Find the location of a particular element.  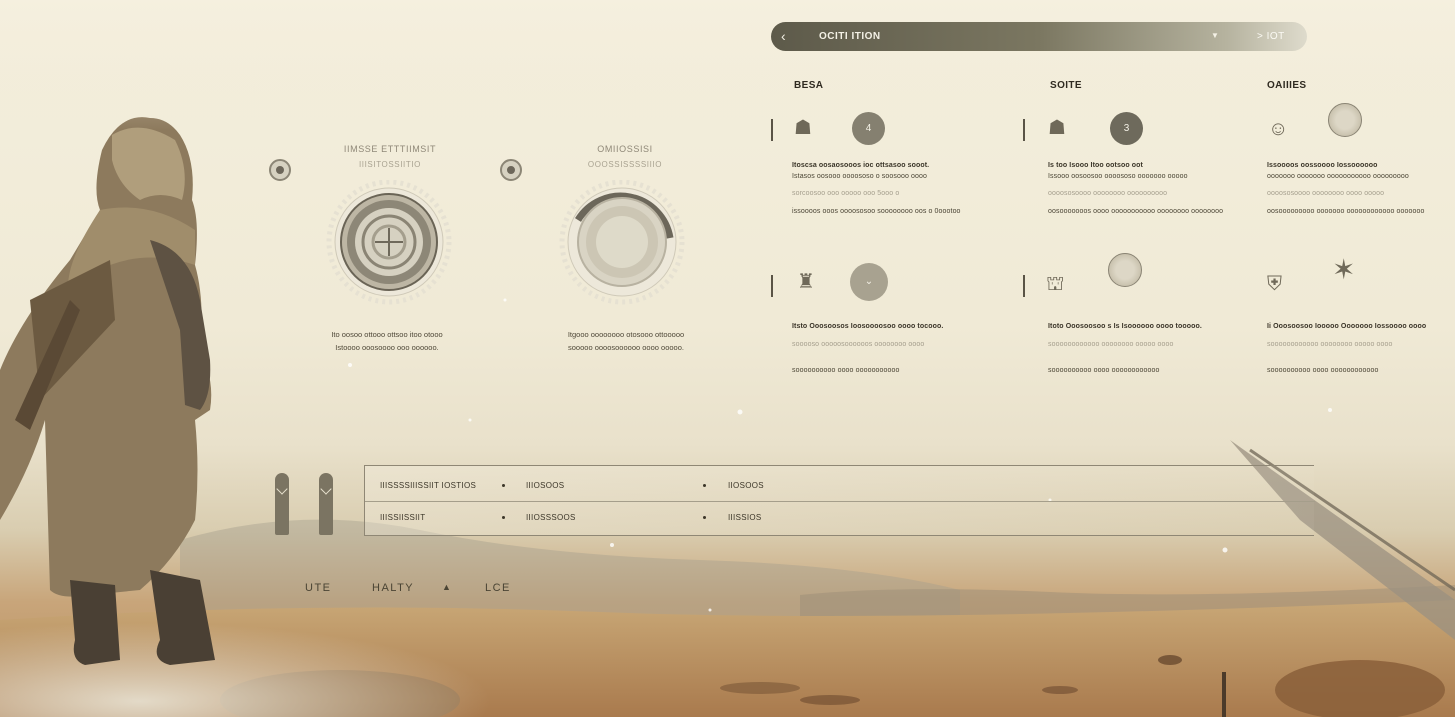

description-line: Issoooos oossoooo Iossoooooo is located at coordinates (1322, 165).